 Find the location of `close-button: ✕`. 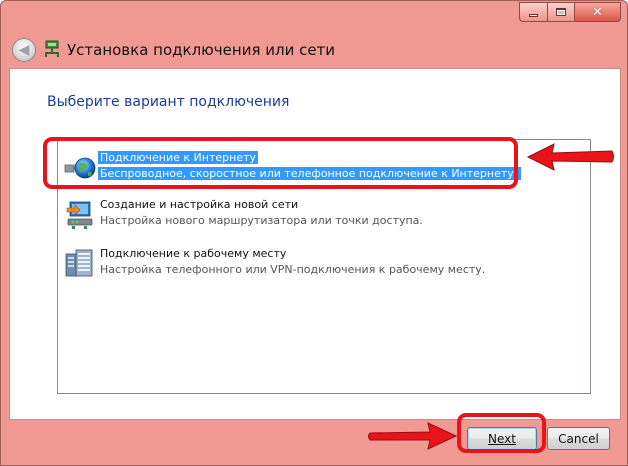

close-button: ✕ is located at coordinates (597, 12).